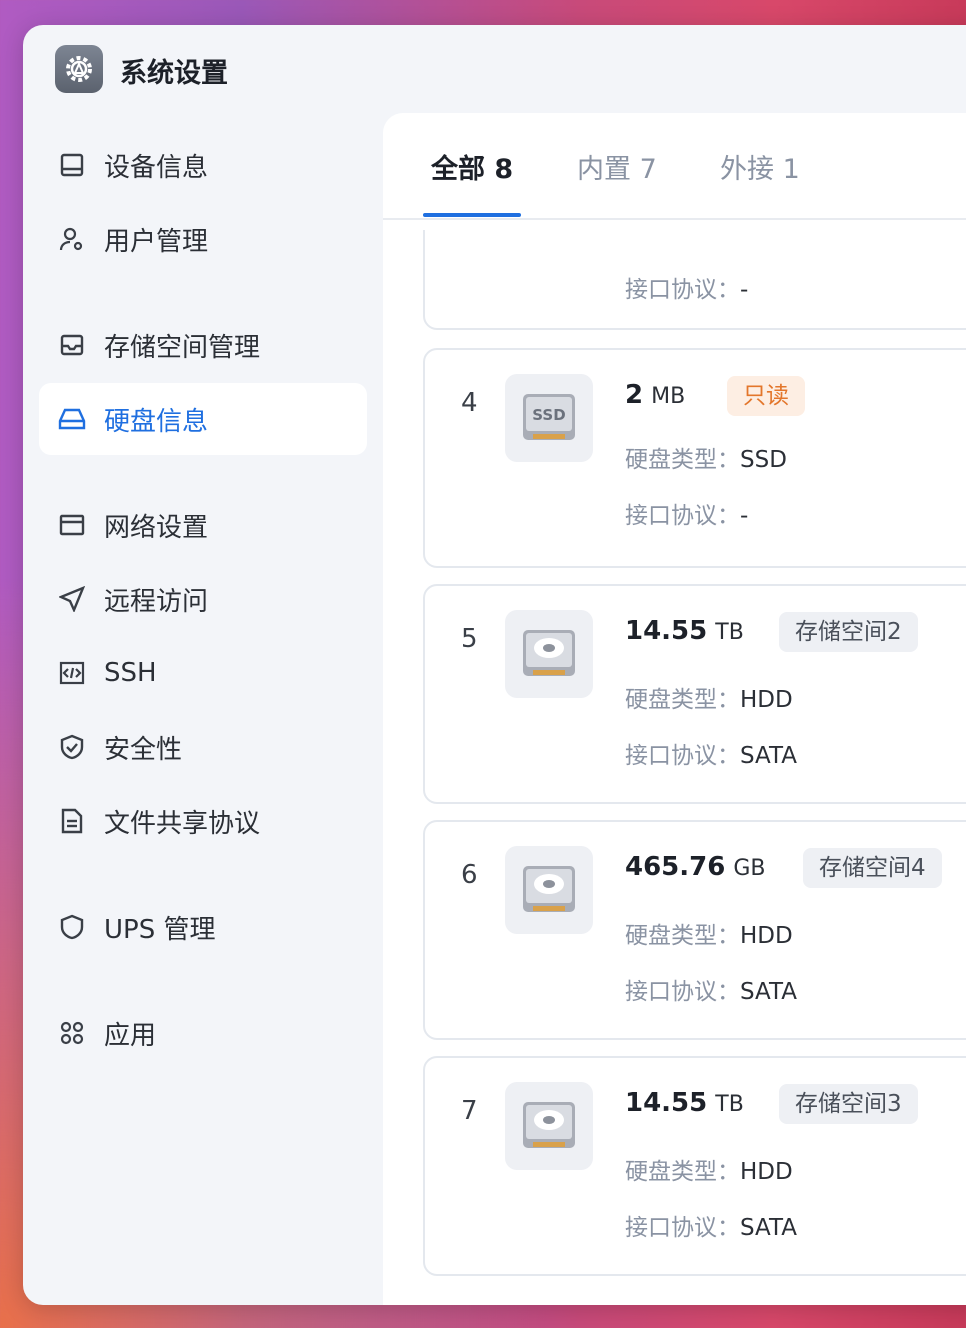  What do you see at coordinates (203, 673) in the screenshot?
I see `sidebar-item-ssh: SSH` at bounding box center [203, 673].